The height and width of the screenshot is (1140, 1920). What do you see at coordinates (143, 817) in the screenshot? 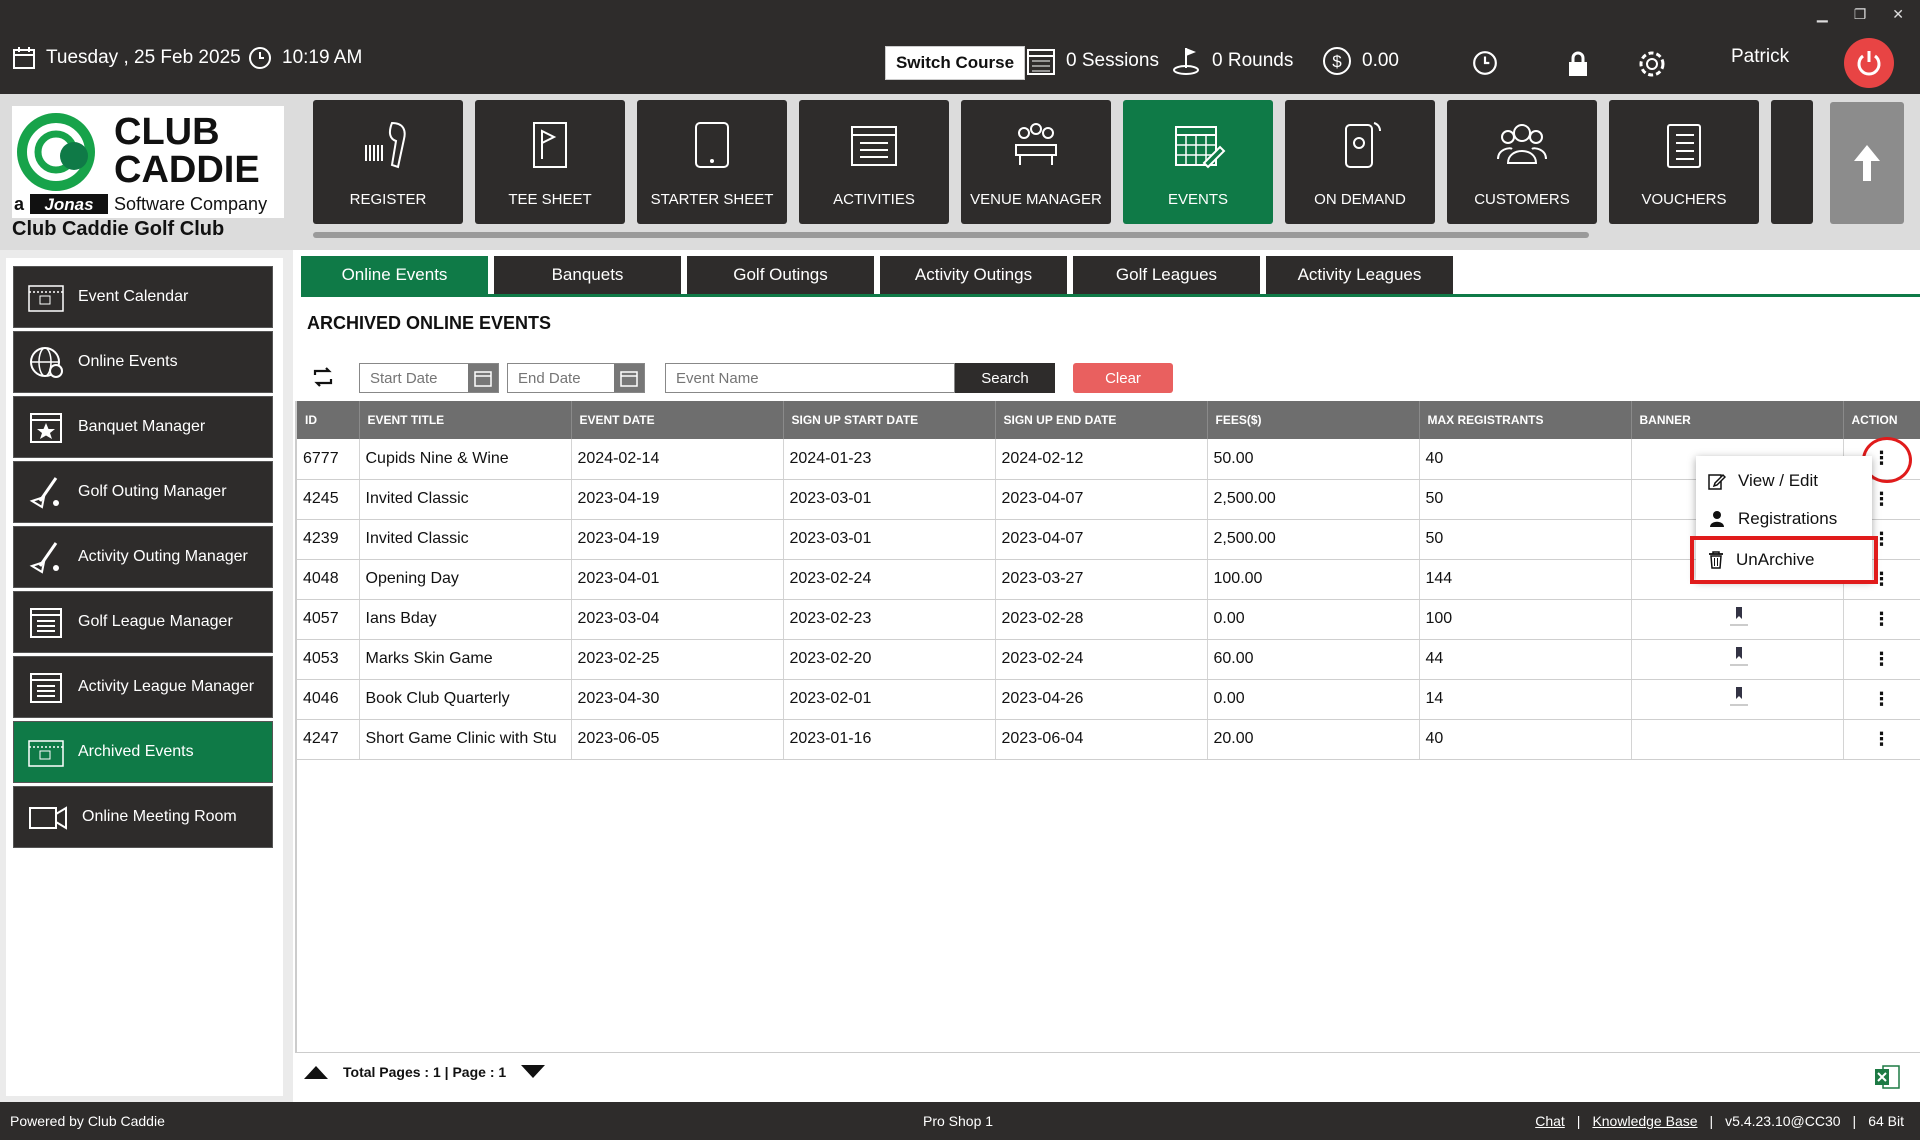
I see `sidebar-item-online-meeting-room: Online Meeting Room` at bounding box center [143, 817].